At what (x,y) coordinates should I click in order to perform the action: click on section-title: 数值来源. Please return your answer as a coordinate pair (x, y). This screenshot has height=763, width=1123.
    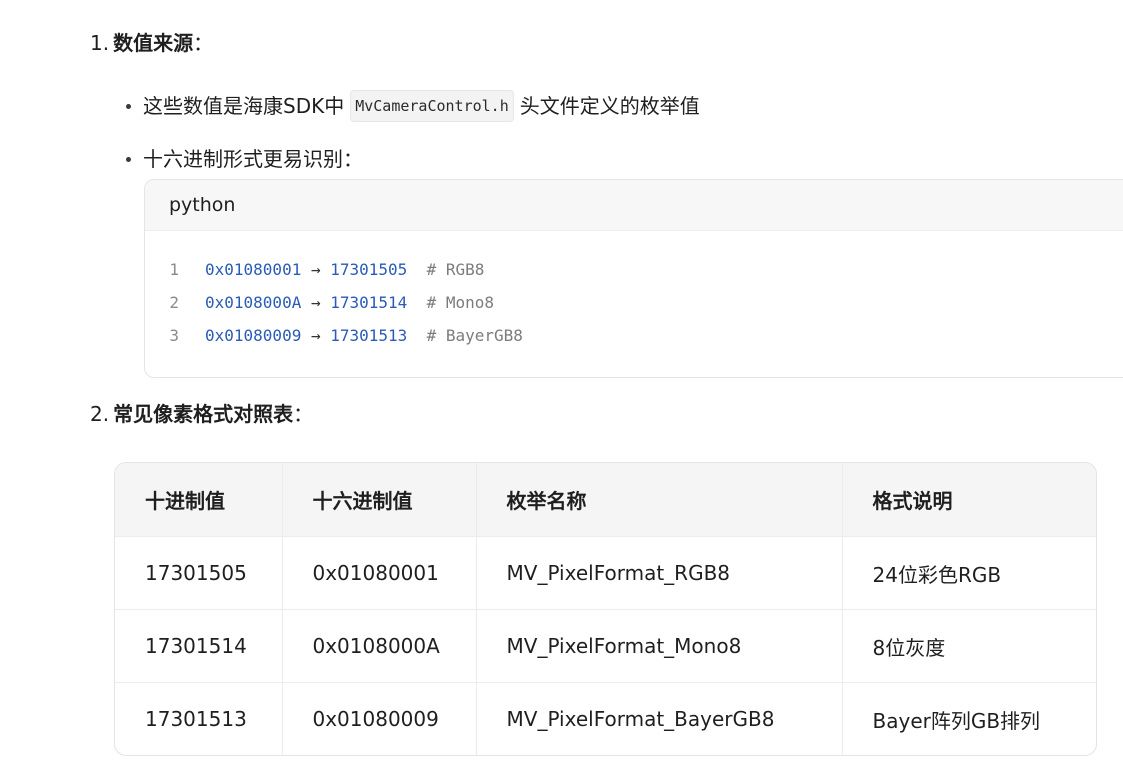
    Looking at the image, I should click on (153, 43).